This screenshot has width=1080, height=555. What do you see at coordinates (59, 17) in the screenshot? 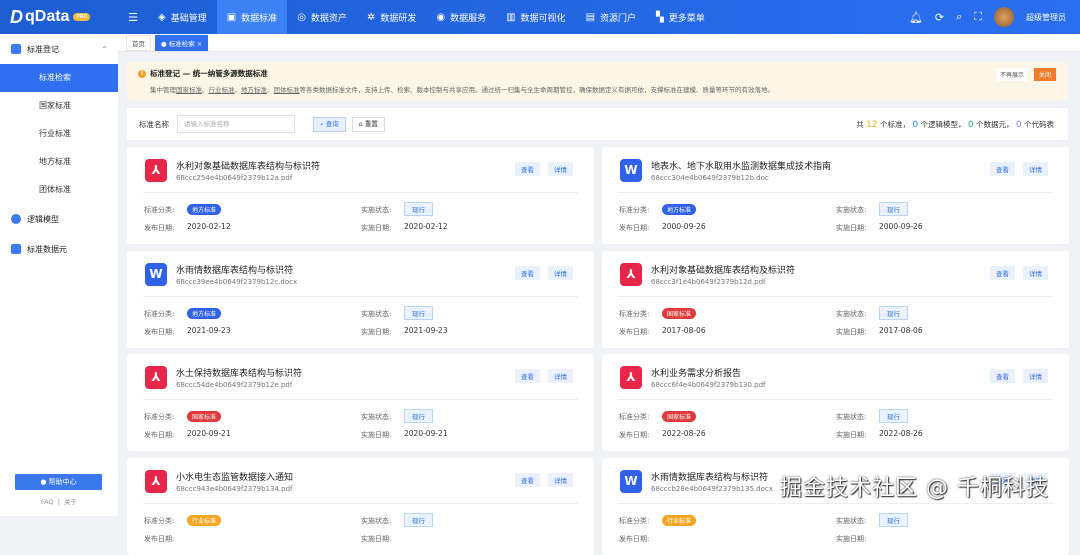
I see `logo: DqData PRO` at bounding box center [59, 17].